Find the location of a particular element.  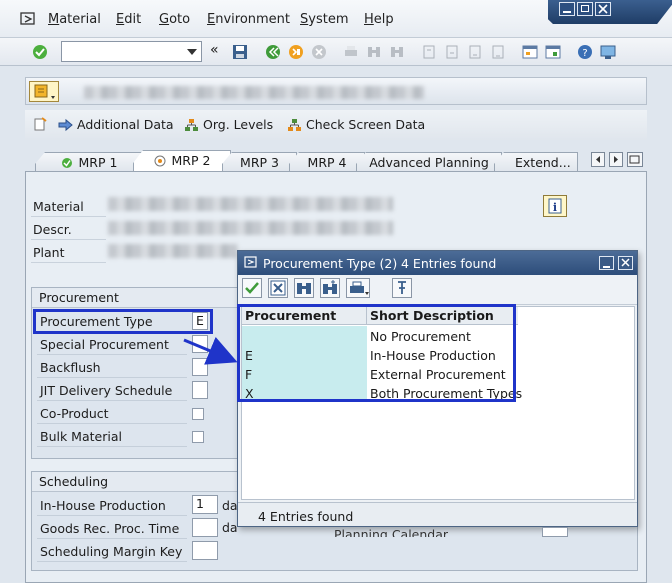

co-product-checkbox is located at coordinates (198, 414).